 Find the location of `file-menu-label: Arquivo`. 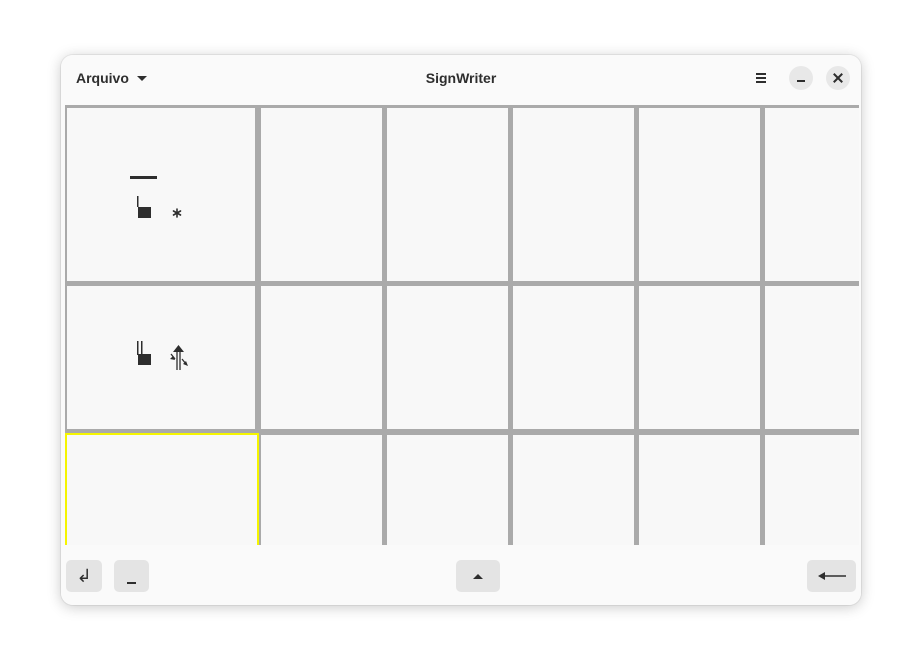

file-menu-label: Arquivo is located at coordinates (102, 78).